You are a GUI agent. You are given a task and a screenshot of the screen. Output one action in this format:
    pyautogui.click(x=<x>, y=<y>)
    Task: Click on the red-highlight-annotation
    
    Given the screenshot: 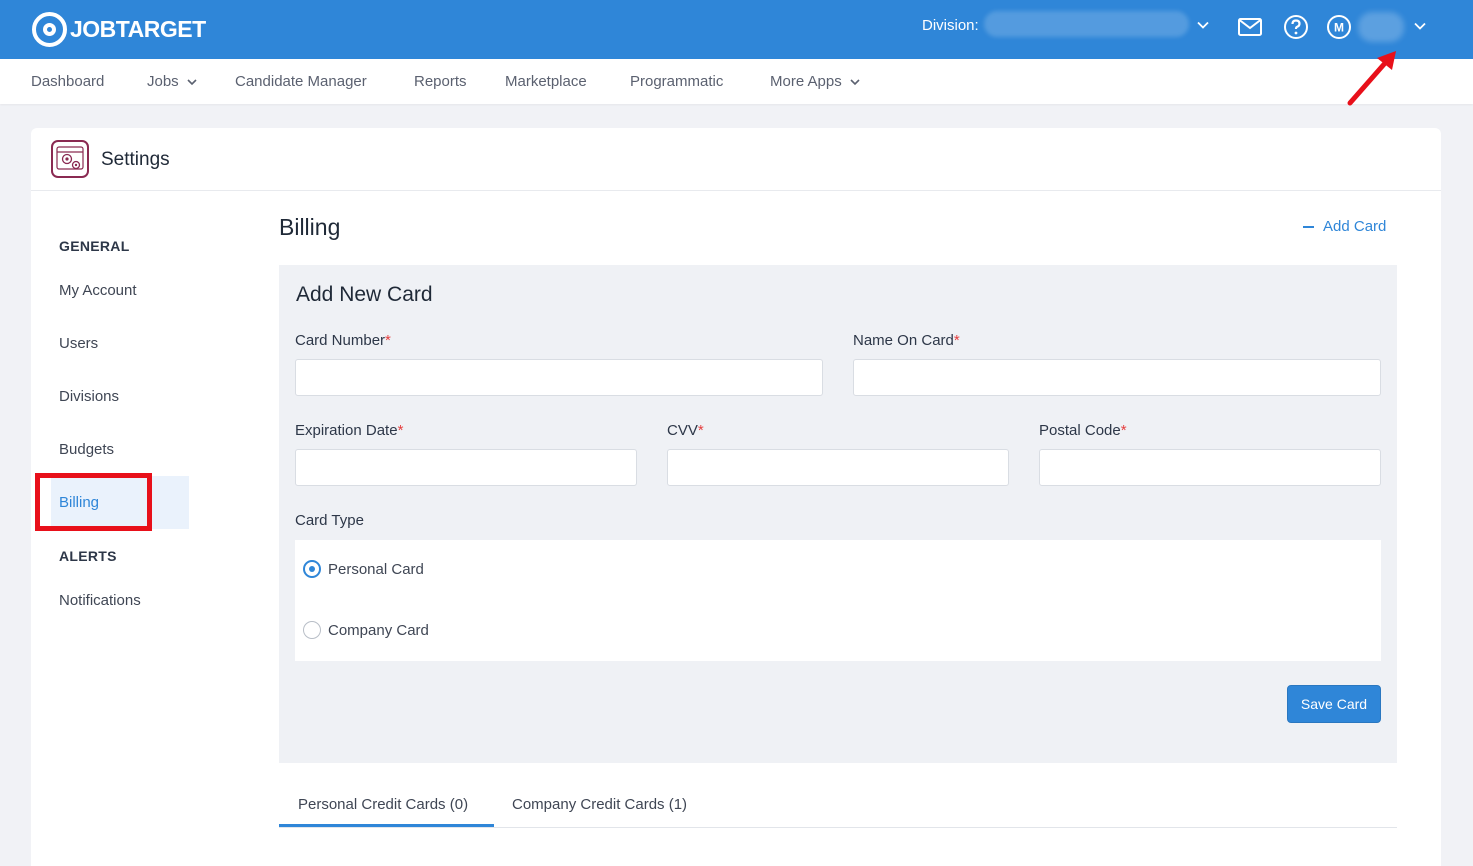 What is the action you would take?
    pyautogui.click(x=93, y=502)
    